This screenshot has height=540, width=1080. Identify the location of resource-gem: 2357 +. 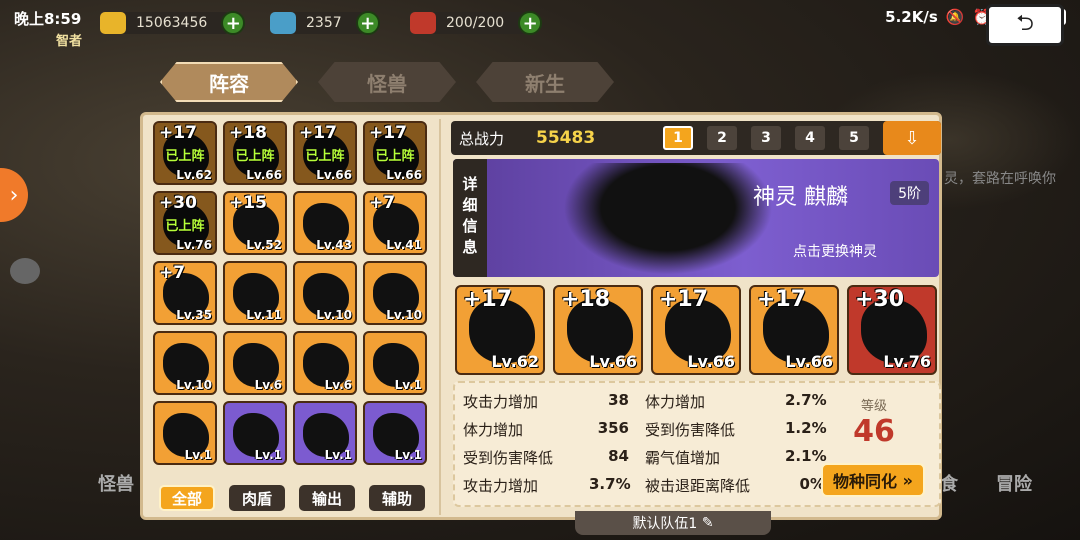
(325, 23).